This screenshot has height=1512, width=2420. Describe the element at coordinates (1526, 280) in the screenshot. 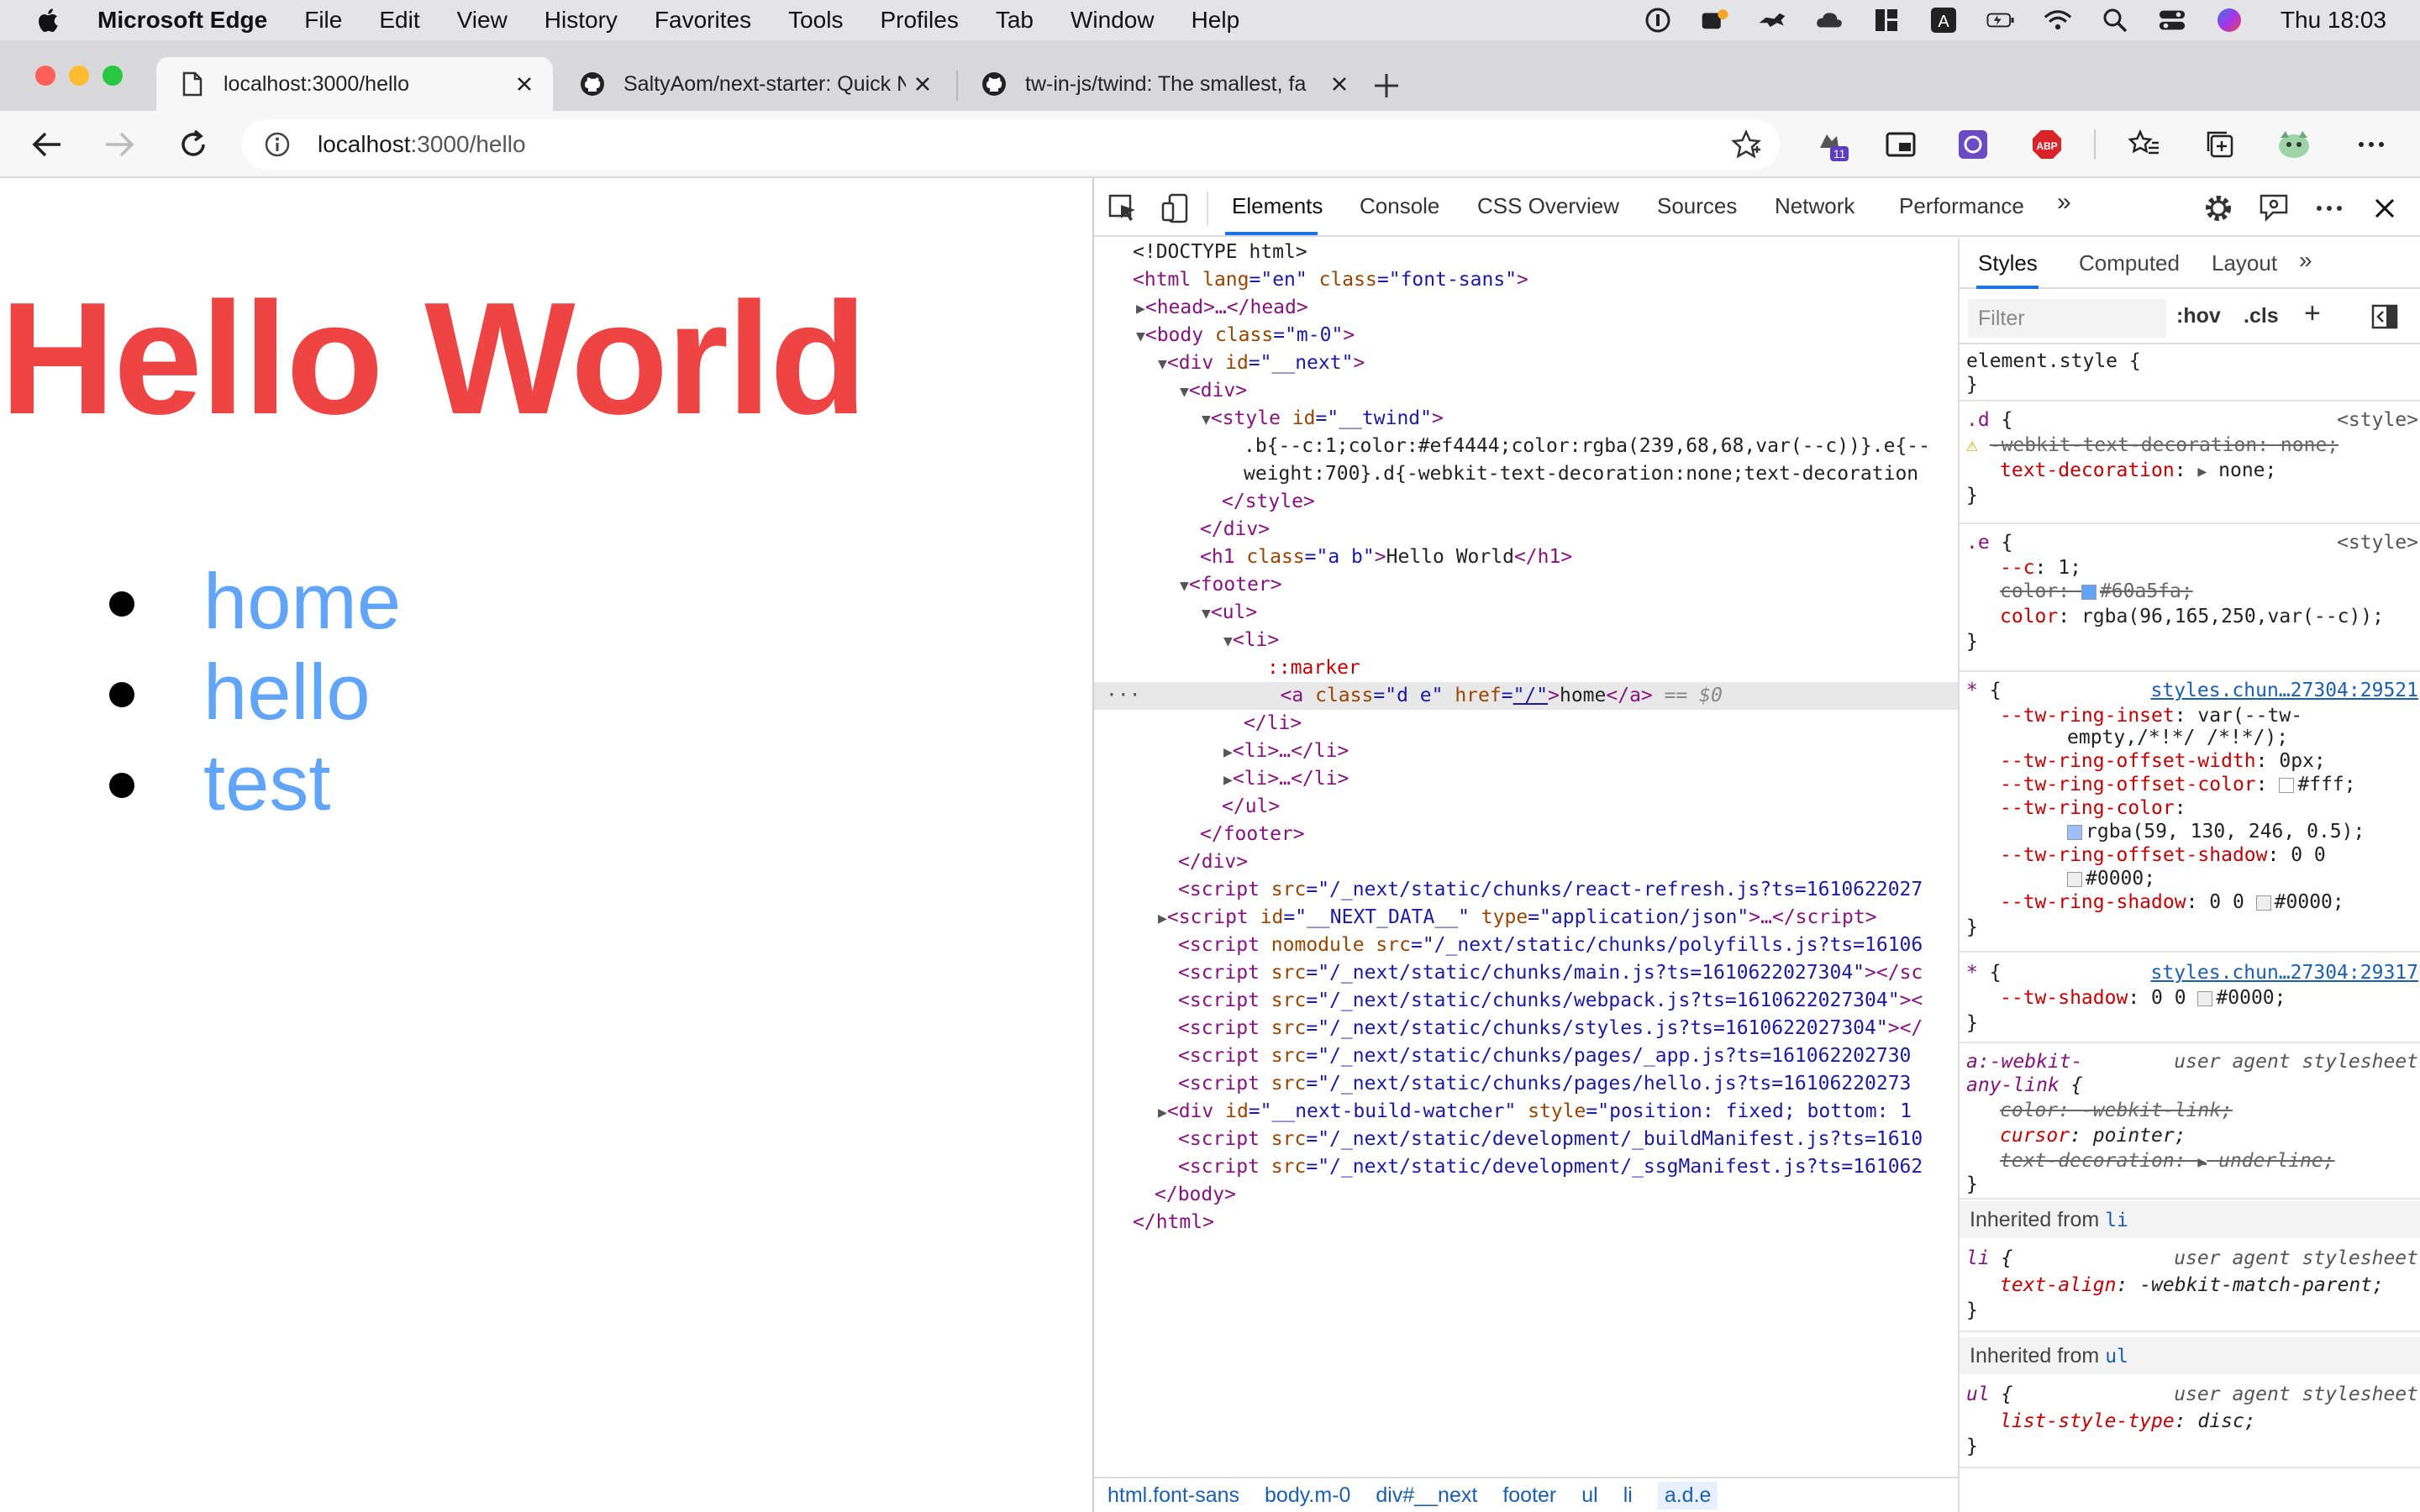

I see `dom-node-html: <html lang="en" class="font-sans">` at that location.